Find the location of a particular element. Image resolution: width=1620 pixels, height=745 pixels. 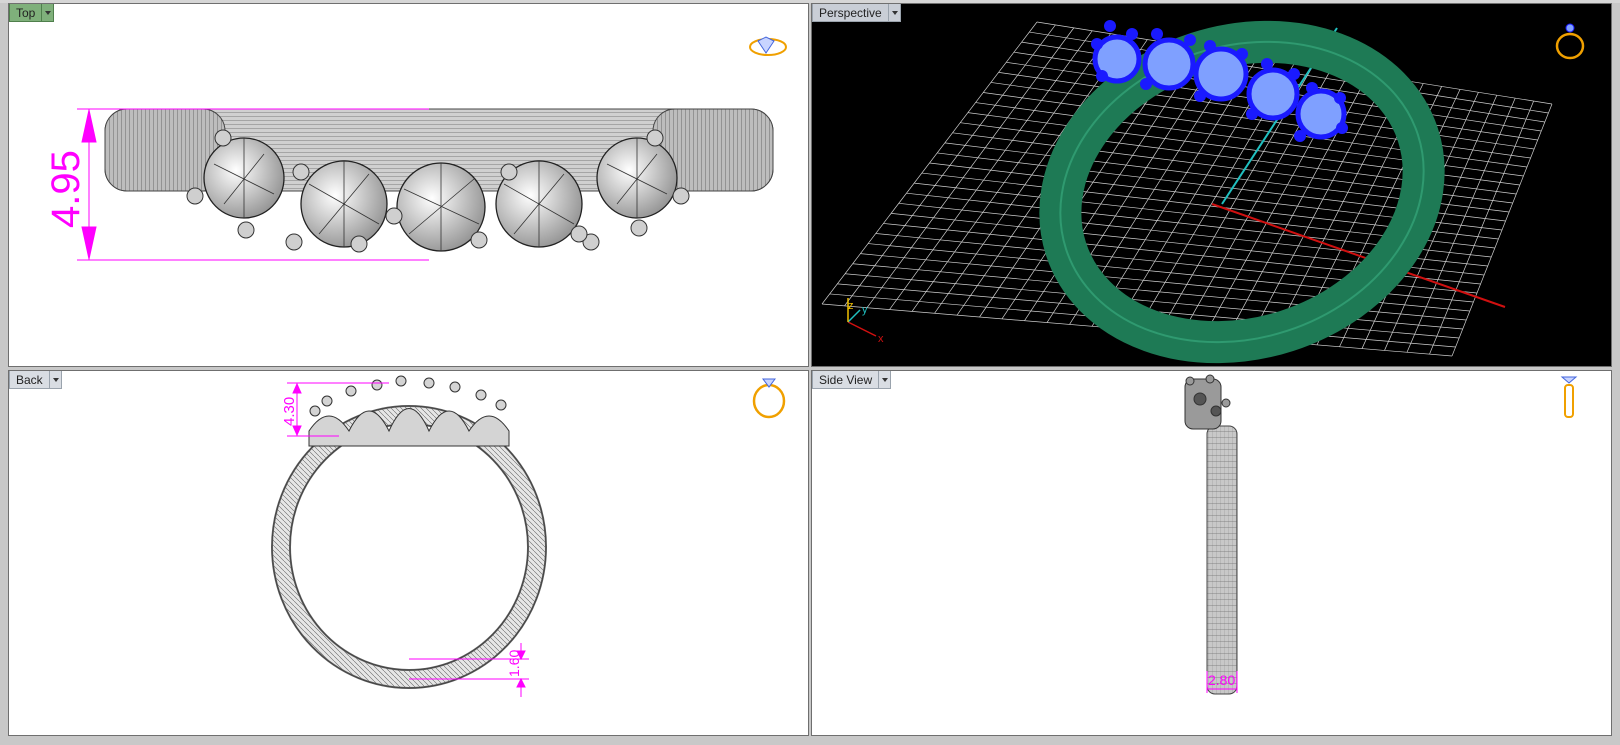

dimension-text-back-band: 1.60 is located at coordinates (514, 663).